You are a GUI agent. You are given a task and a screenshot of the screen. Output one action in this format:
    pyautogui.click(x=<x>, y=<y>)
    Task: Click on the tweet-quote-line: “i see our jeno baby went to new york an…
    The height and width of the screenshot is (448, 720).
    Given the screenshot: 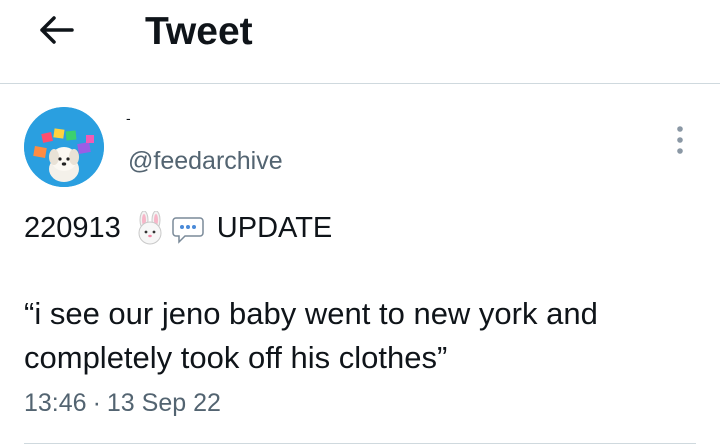 What is the action you would take?
    pyautogui.click(x=311, y=313)
    